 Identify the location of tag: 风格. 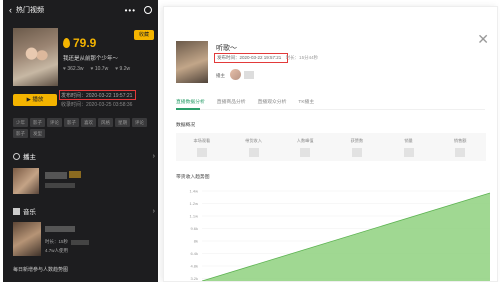
(105, 122).